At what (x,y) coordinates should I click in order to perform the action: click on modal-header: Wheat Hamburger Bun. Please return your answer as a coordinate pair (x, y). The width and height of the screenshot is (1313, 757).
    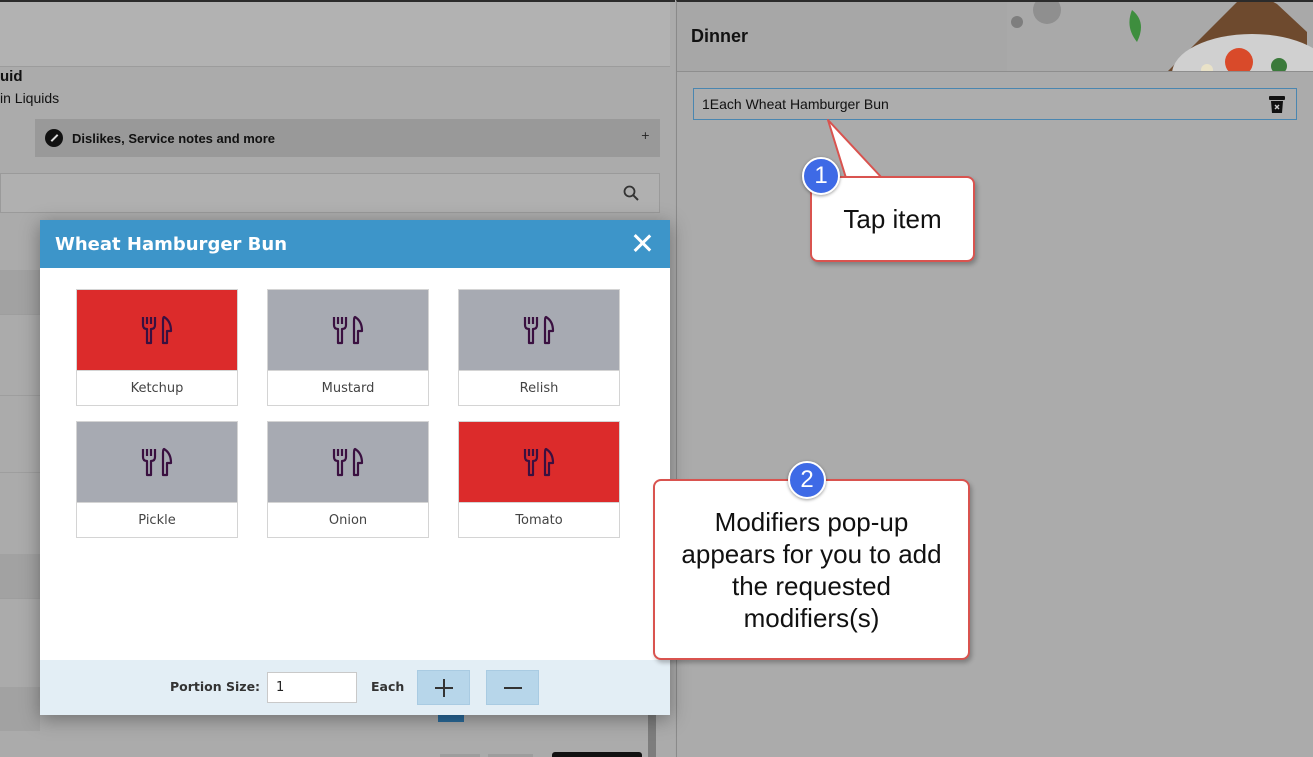
    Looking at the image, I should click on (355, 244).